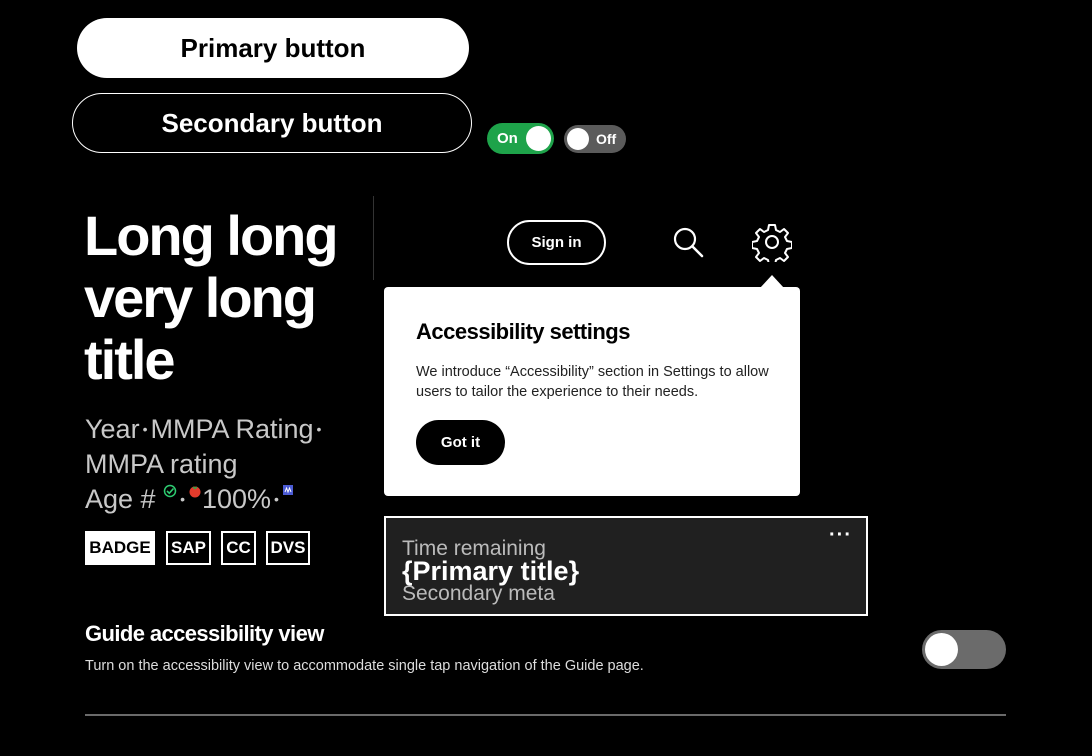  What do you see at coordinates (195, 492) in the screenshot?
I see `tomato-icon` at bounding box center [195, 492].